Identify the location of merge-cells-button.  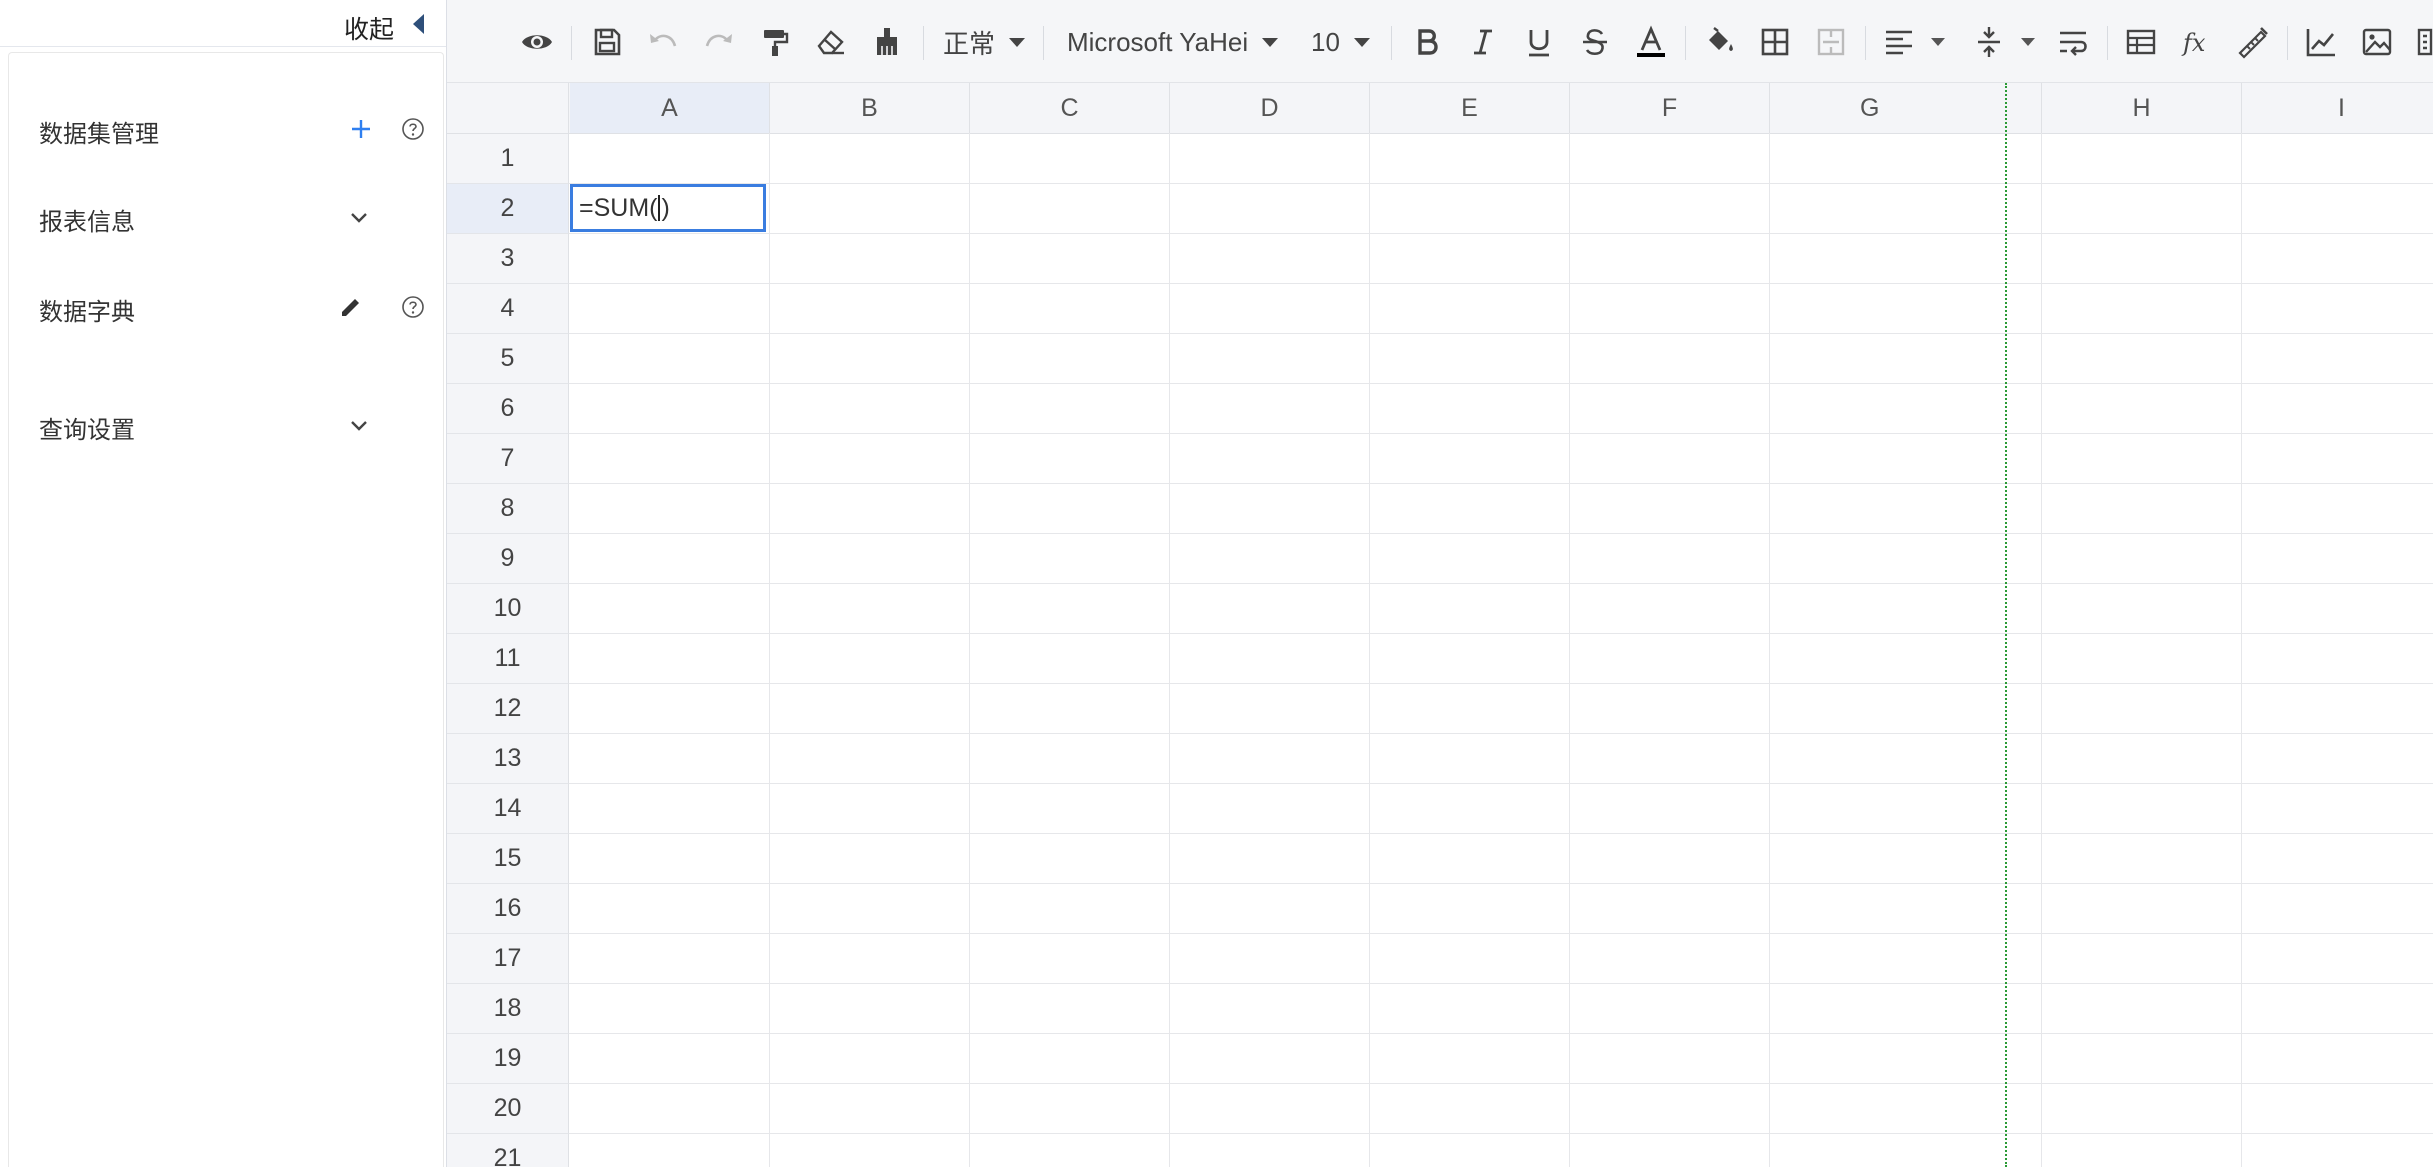
(1831, 42).